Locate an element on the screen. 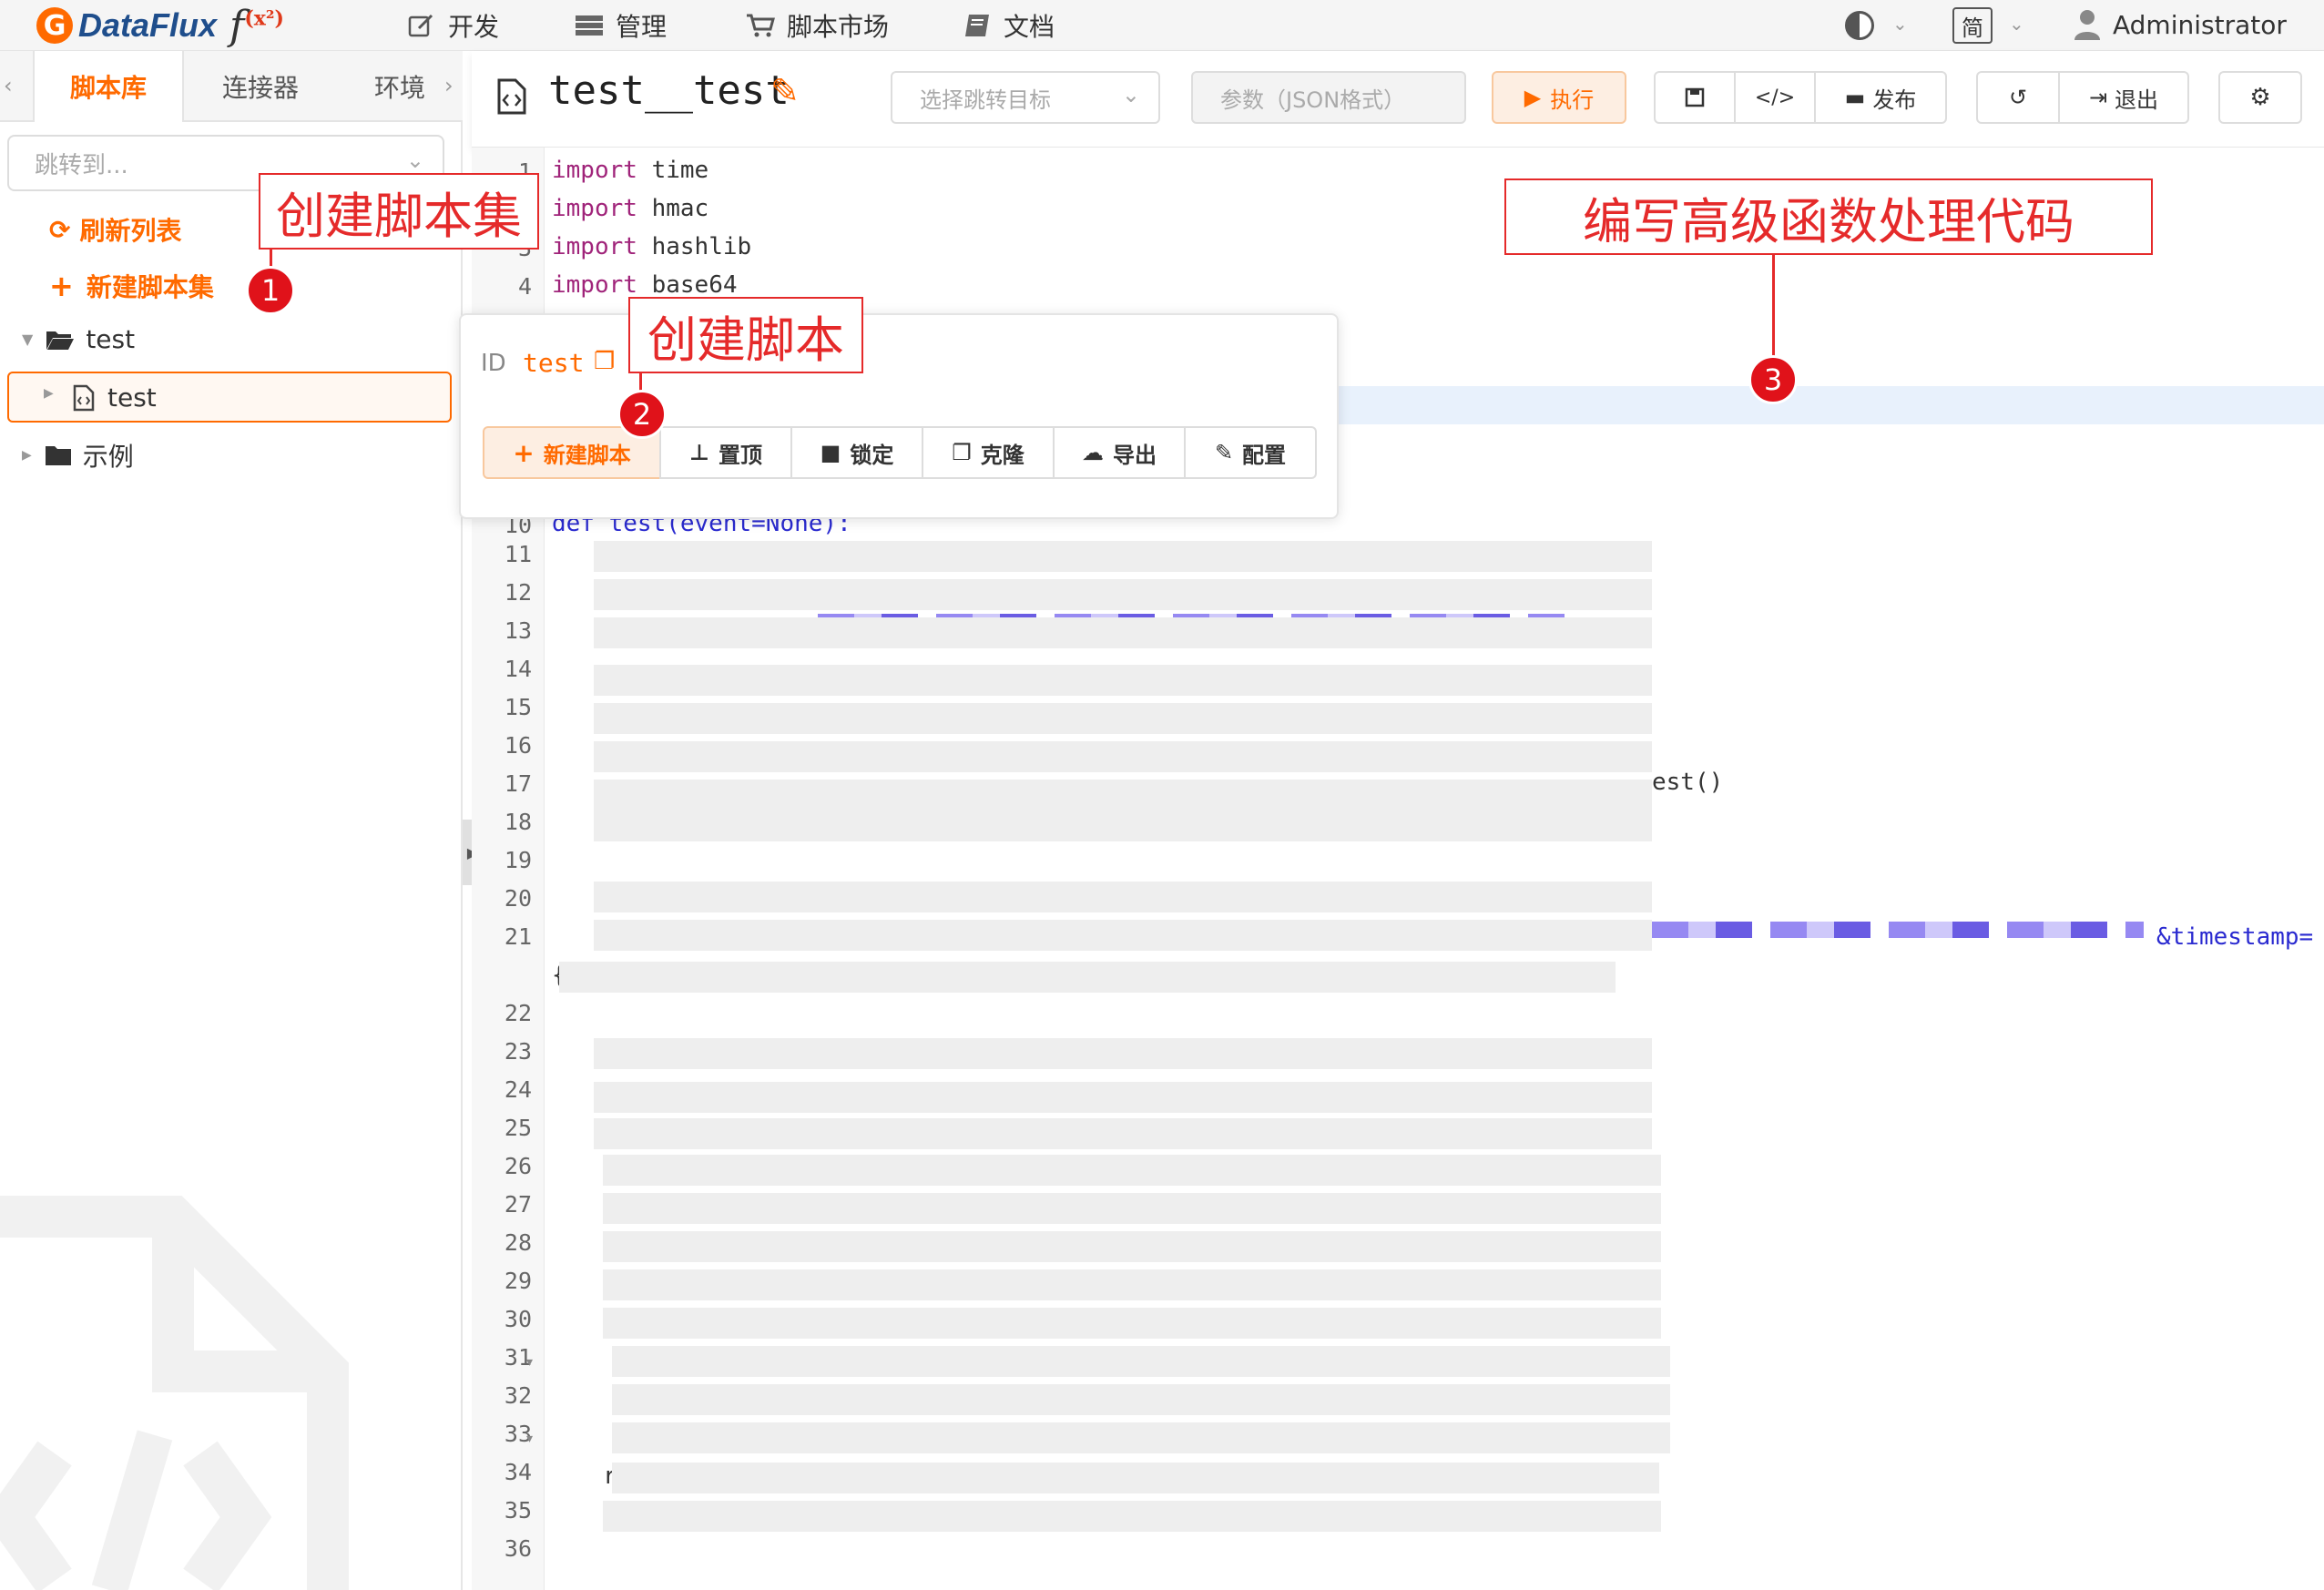  line-number: 11 is located at coordinates (518, 554).